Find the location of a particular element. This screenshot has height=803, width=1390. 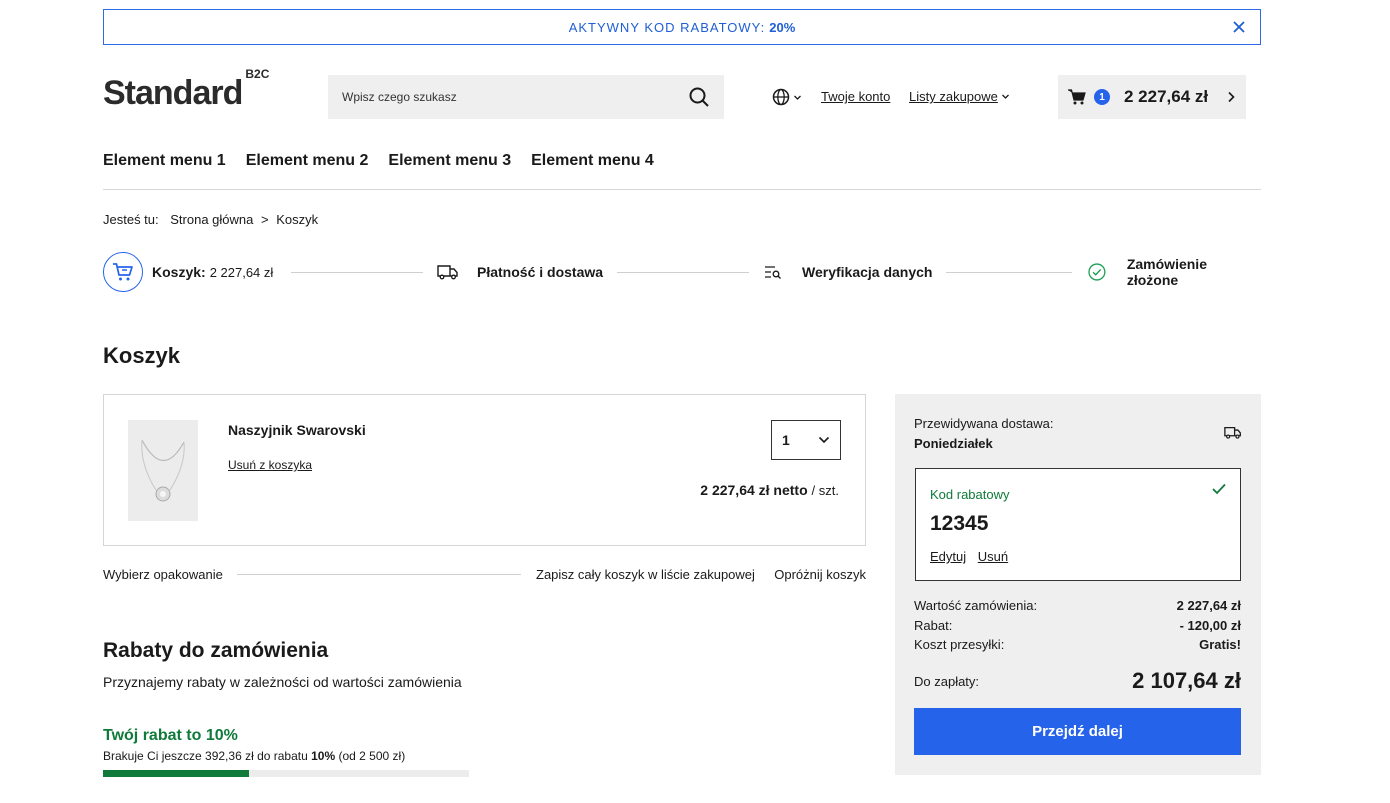

list-search-icon is located at coordinates (773, 272).